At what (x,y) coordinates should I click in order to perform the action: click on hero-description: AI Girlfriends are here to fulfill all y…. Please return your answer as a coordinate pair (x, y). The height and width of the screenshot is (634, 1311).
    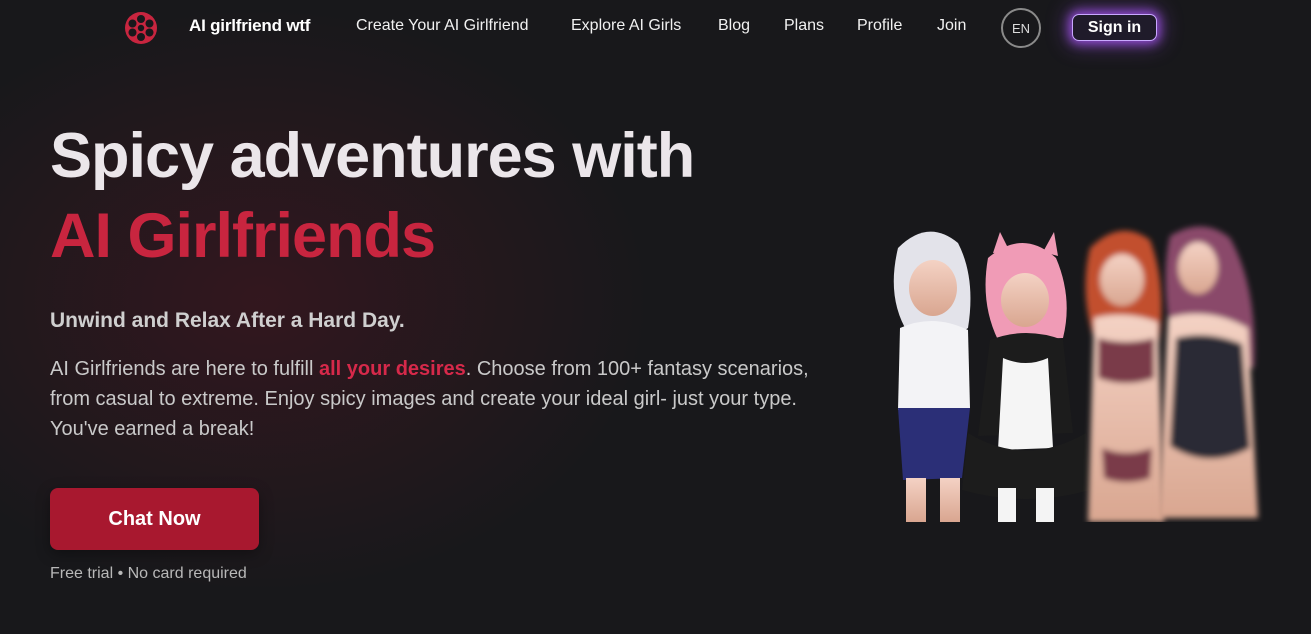
    Looking at the image, I should click on (435, 399).